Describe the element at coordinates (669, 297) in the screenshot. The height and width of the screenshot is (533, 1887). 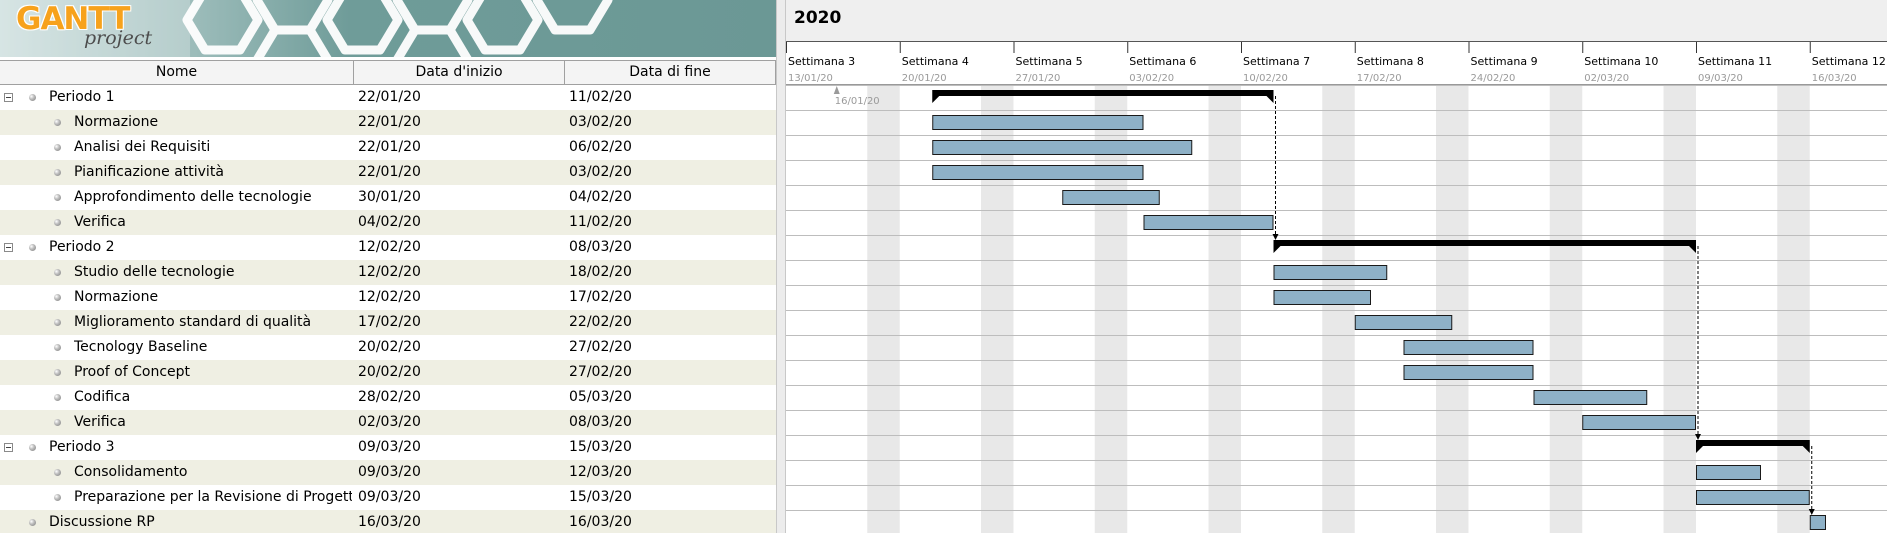
I see `task-end-cell: 17/02/20` at that location.